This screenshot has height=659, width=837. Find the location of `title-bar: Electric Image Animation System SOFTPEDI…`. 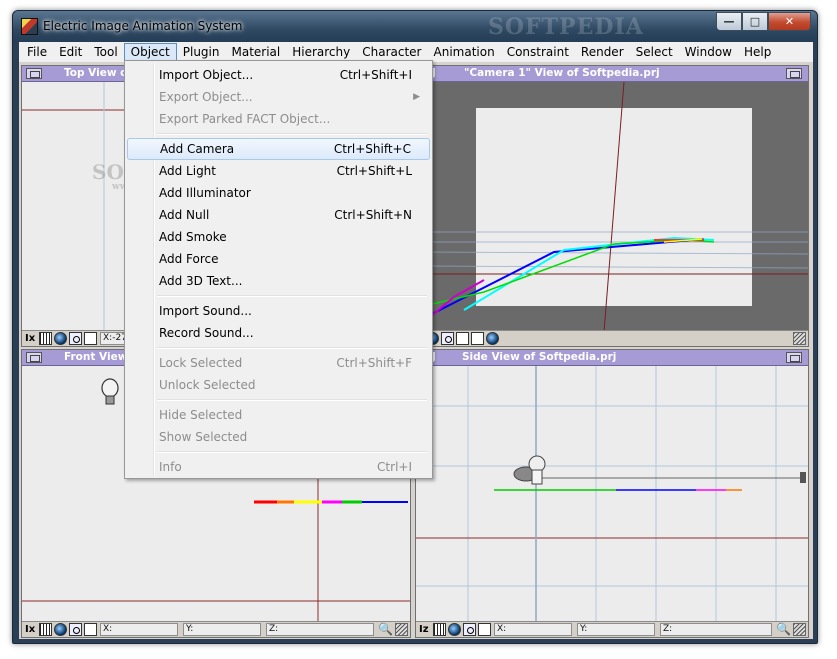

title-bar: Electric Image Animation System SOFTPEDI… is located at coordinates (415, 26).